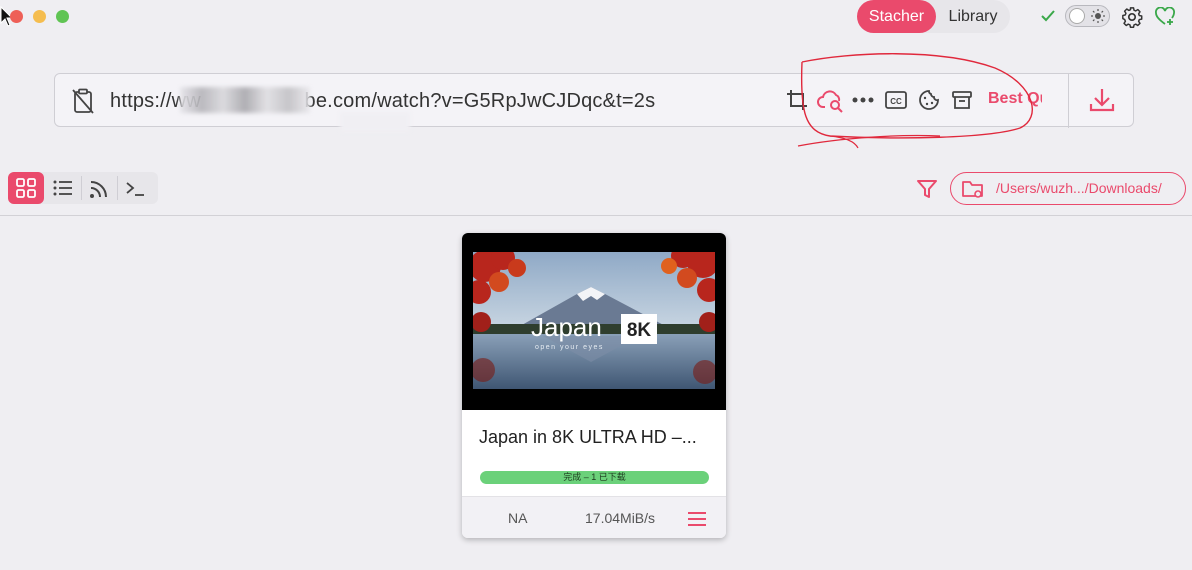 The height and width of the screenshot is (570, 1192). What do you see at coordinates (896, 16) in the screenshot?
I see `tab-stacher: Stacher` at bounding box center [896, 16].